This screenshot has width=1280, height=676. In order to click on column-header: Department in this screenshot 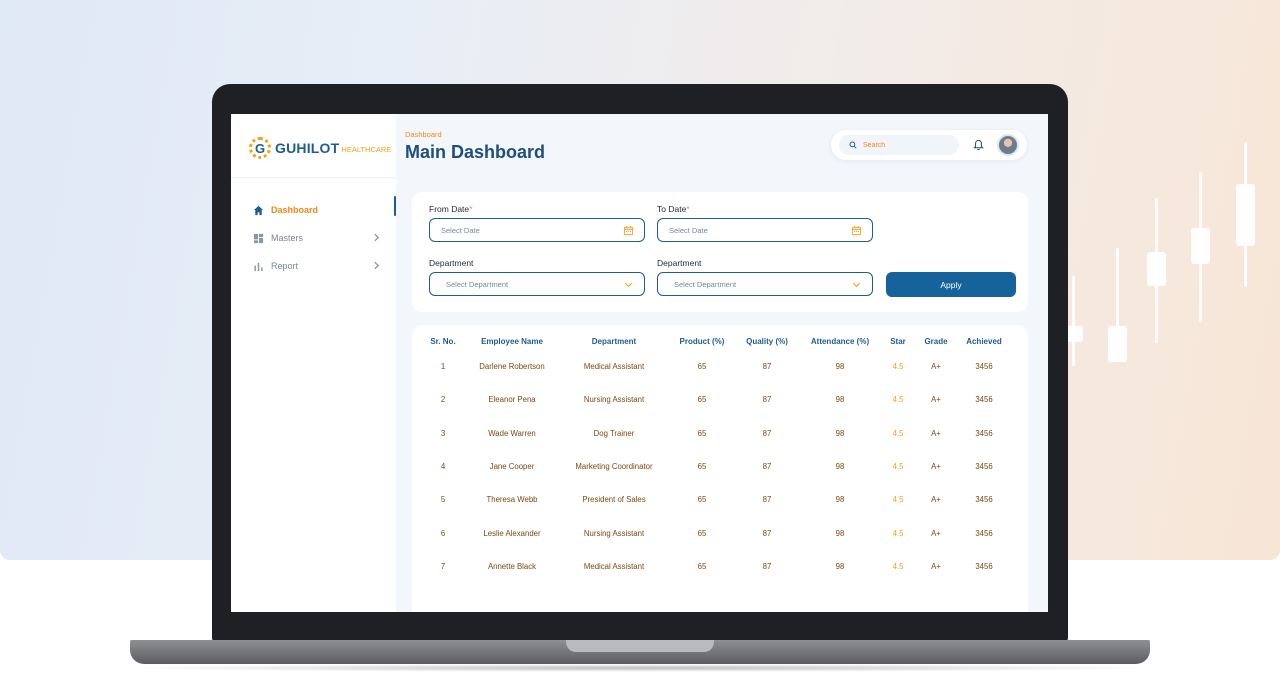, I will do `click(614, 341)`.